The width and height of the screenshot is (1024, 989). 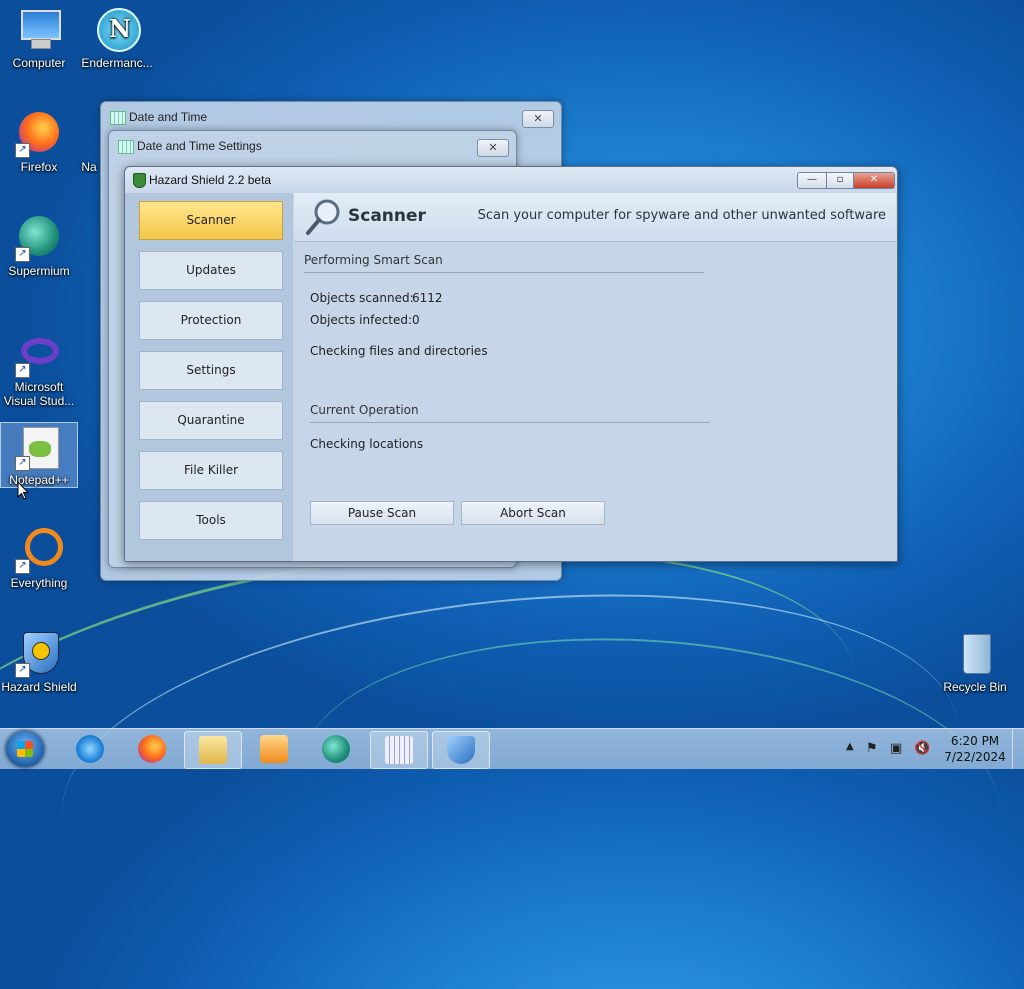 I want to click on windows-logo-icon, so click(x=25, y=749).